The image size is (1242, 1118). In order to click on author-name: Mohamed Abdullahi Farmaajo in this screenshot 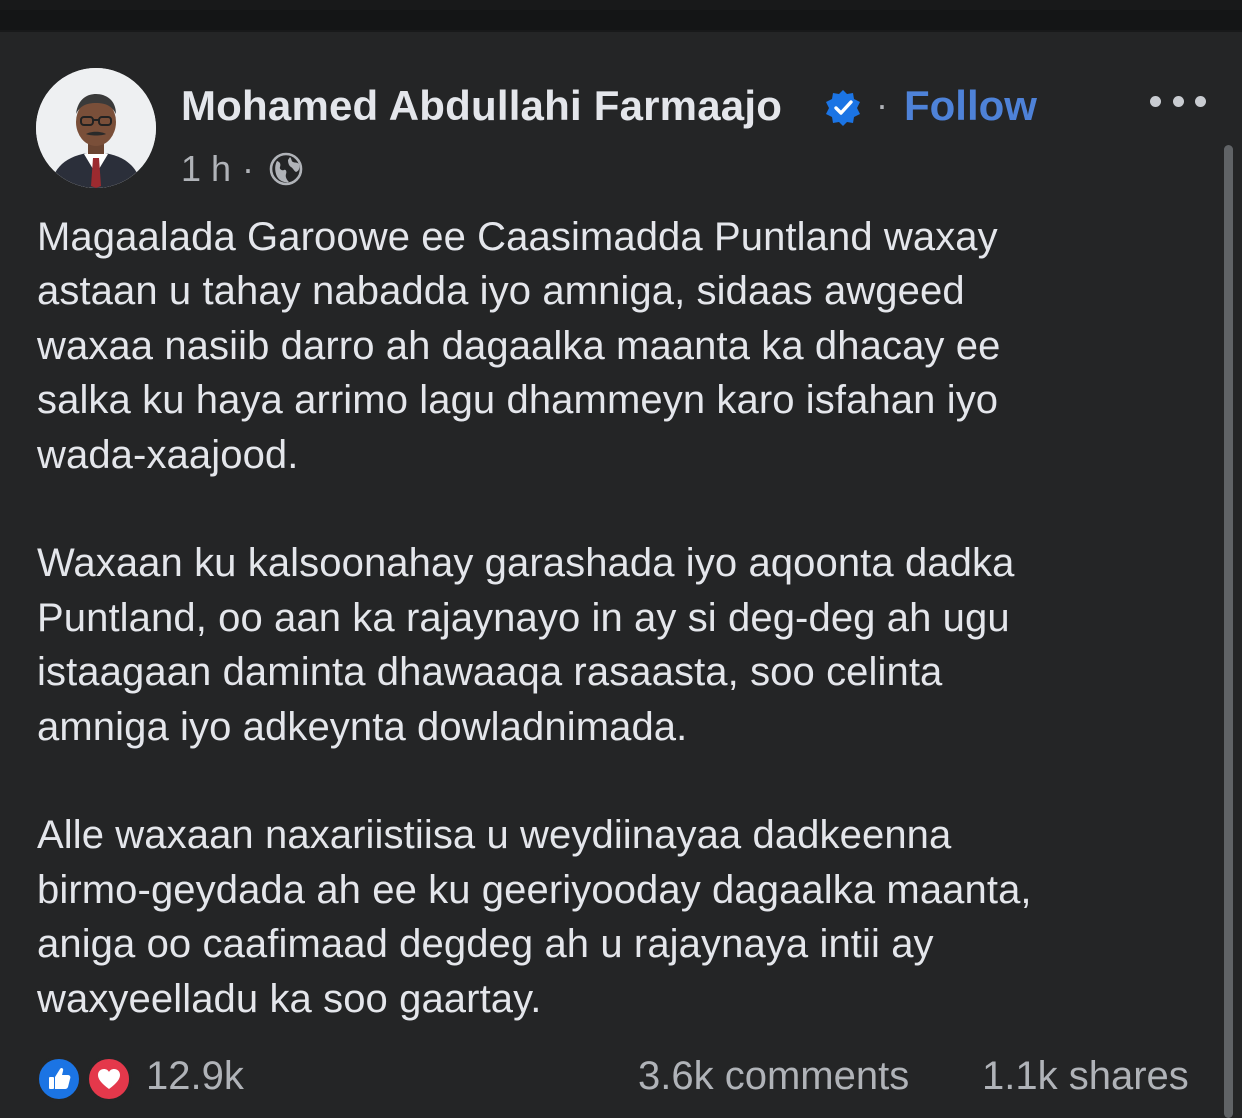, I will do `click(481, 106)`.